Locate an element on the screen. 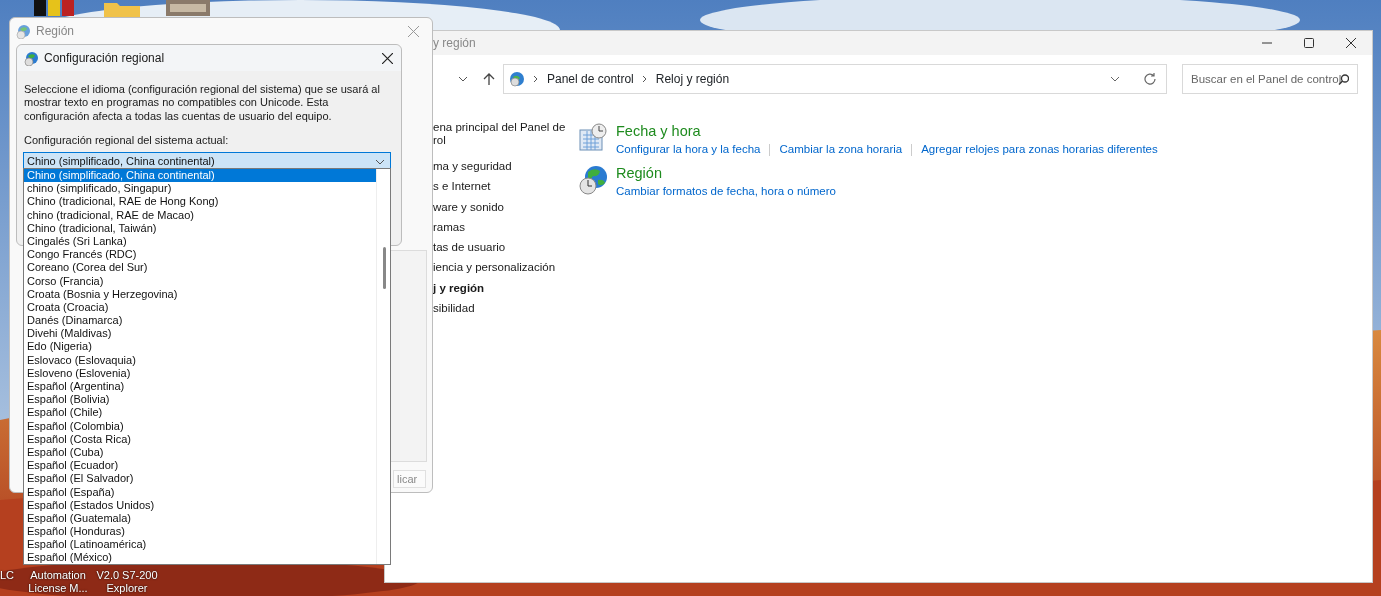  dropdown-option: Esloveno (Eslovenia) is located at coordinates (200, 373).